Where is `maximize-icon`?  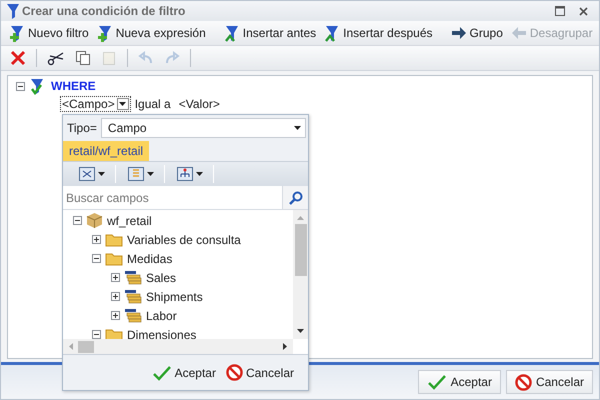
maximize-icon is located at coordinates (560, 11).